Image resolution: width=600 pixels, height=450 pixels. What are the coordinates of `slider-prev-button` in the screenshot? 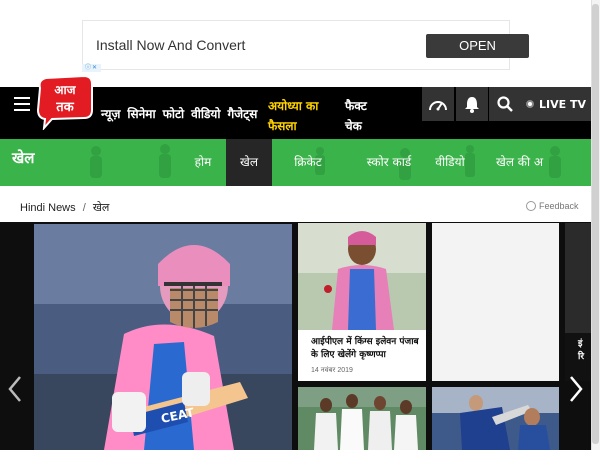 It's located at (15, 389).